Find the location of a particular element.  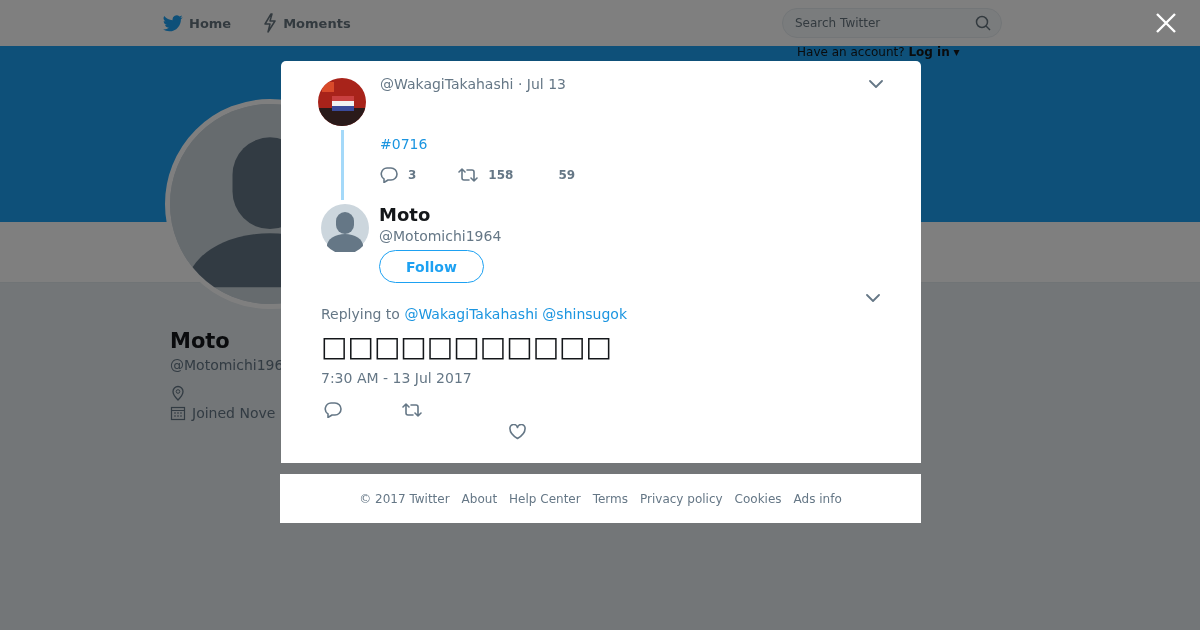

lightning-icon is located at coordinates (270, 23).